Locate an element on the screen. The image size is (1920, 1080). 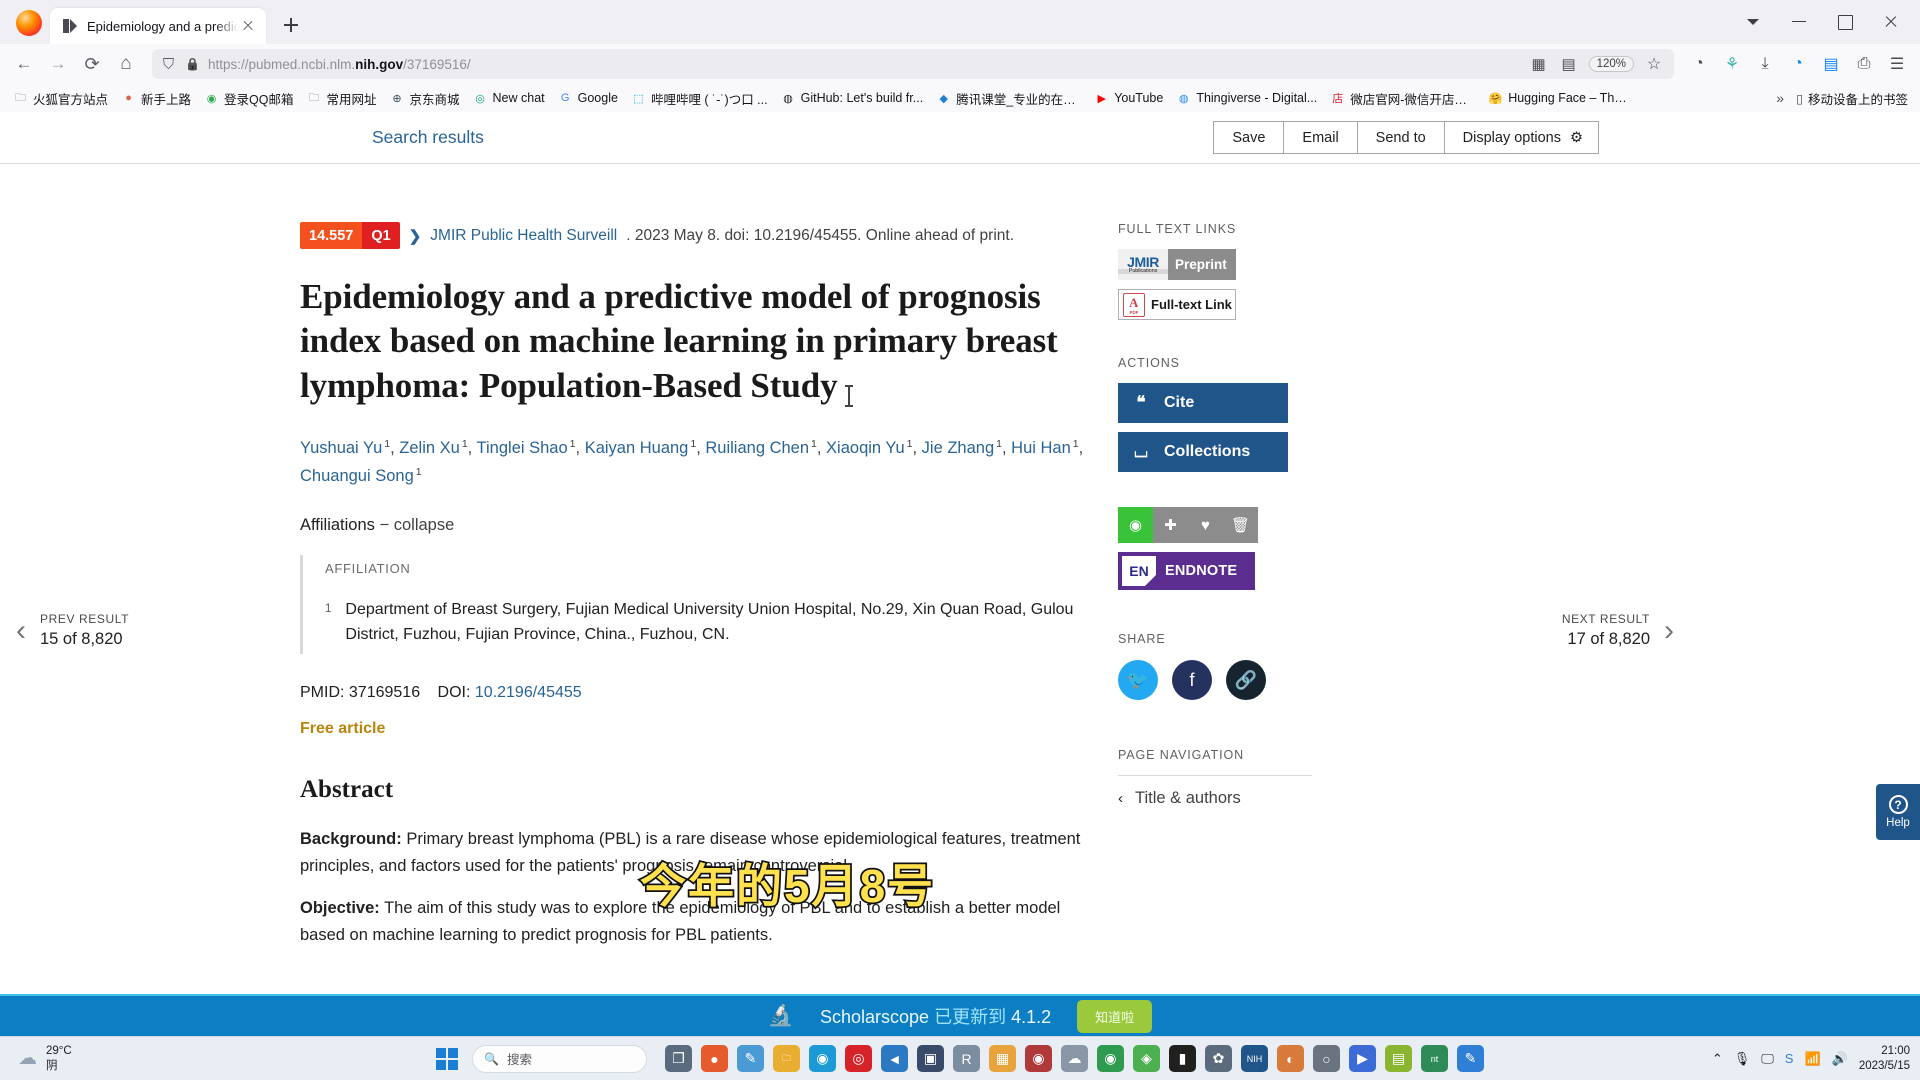
author-link: Zelin Xu is located at coordinates (429, 448).